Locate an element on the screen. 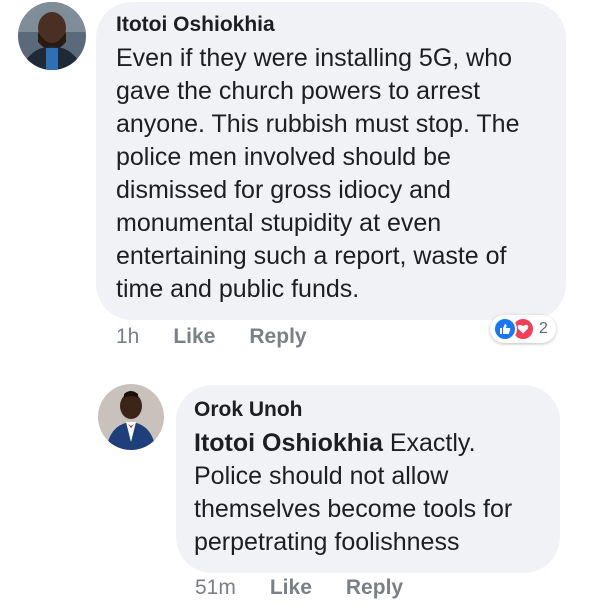 The image size is (590, 609). comment-author-name: Itotoi Oshiokhia is located at coordinates (331, 25).